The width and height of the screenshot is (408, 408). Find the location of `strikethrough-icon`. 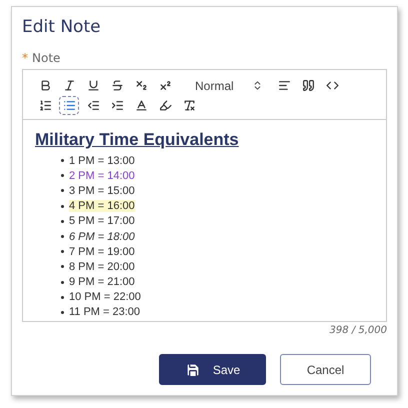

strikethrough-icon is located at coordinates (117, 85).